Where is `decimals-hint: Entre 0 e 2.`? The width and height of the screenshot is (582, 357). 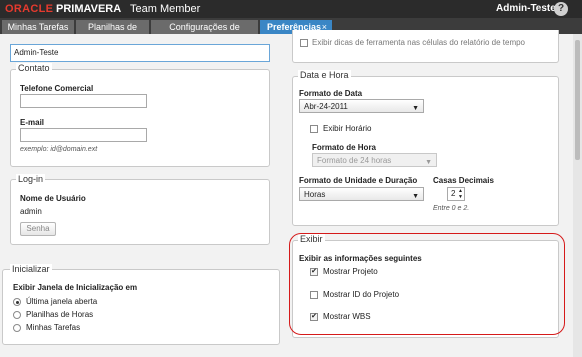 decimals-hint: Entre 0 e 2. is located at coordinates (451, 208).